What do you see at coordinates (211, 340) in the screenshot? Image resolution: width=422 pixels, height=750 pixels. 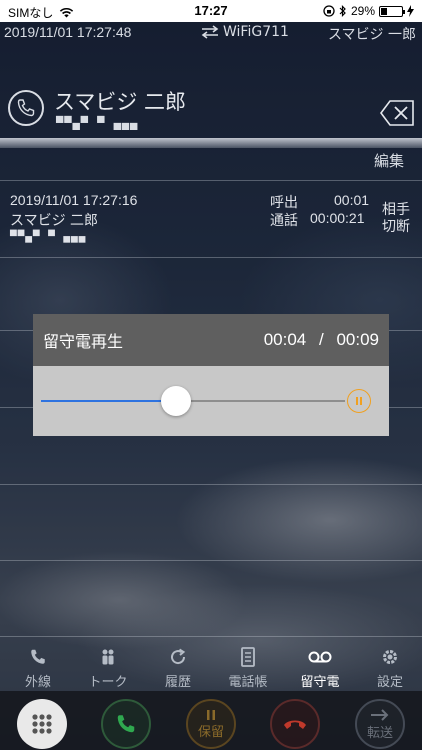 I see `voicemail-header: 留守電再生 00:04 / 00:09` at bounding box center [211, 340].